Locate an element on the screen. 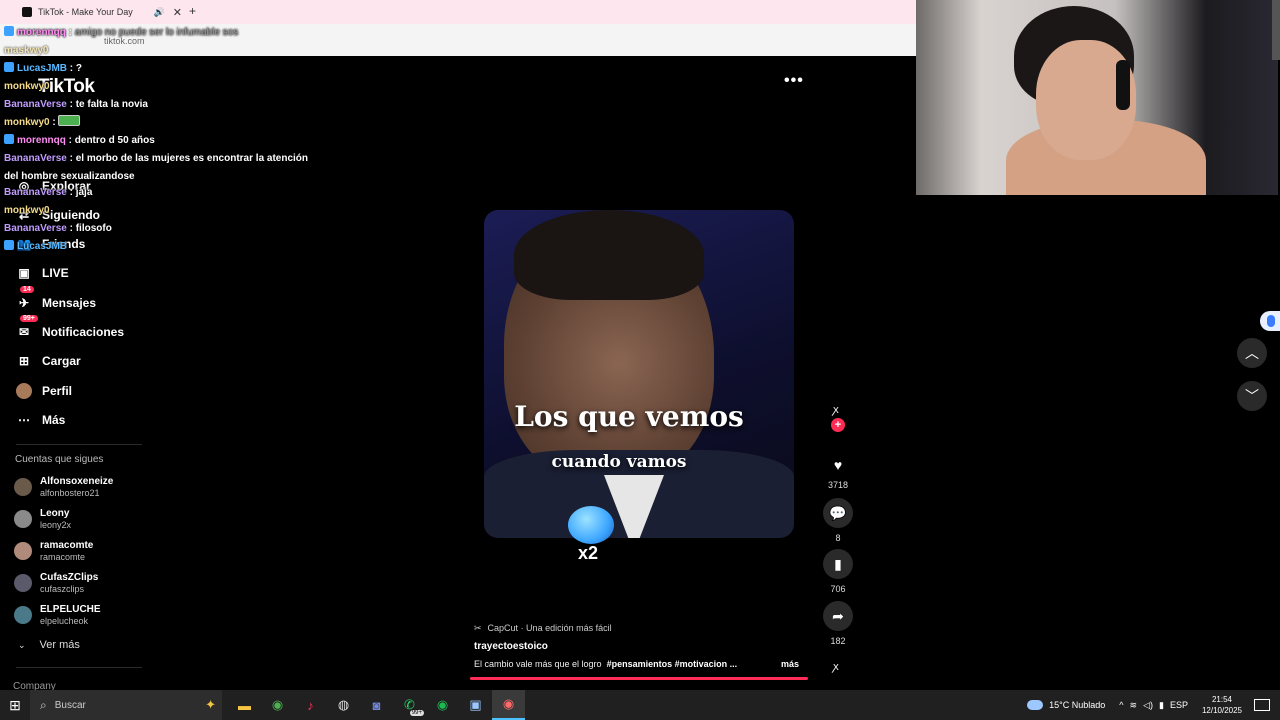 The height and width of the screenshot is (720, 1280). like-action: ♥ 3718 is located at coordinates (838, 470).